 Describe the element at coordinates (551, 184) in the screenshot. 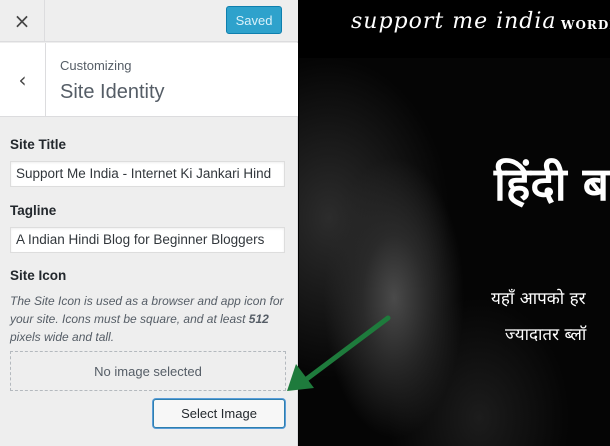

I see `hero-title: हिंदी ब` at that location.